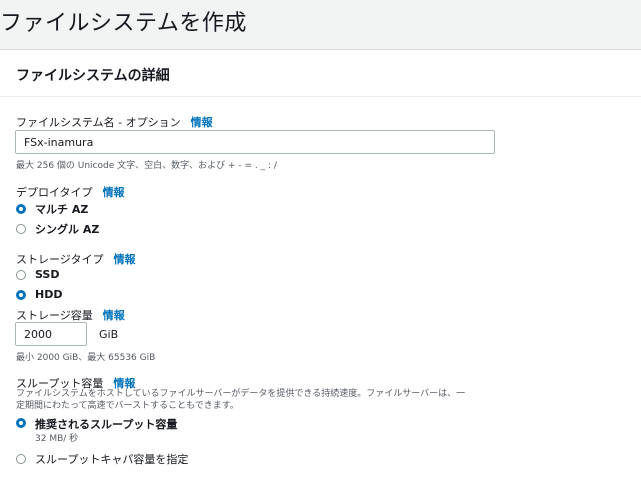 This screenshot has width=641, height=482. Describe the element at coordinates (123, 23) in the screenshot. I see `page-title: ファイルシステムを作成` at that location.